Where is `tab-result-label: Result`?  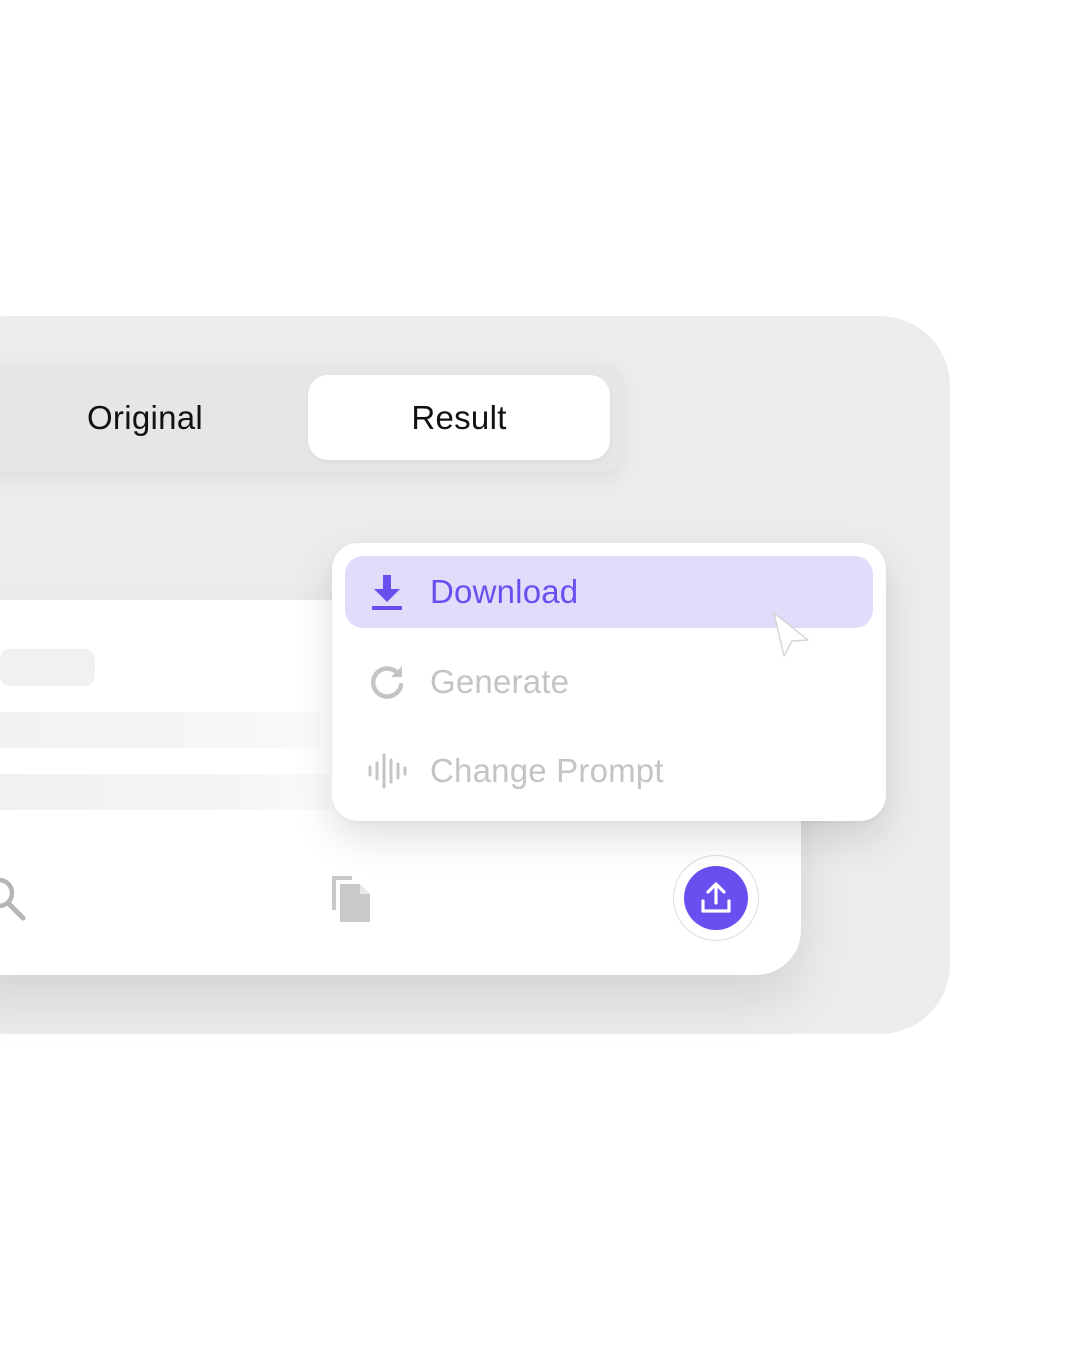 tab-result-label: Result is located at coordinates (459, 417).